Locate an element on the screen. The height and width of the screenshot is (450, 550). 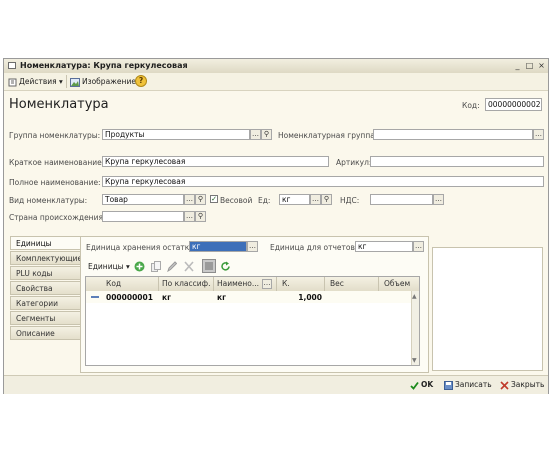
tab-components: Комплектующие is located at coordinates (46, 258).